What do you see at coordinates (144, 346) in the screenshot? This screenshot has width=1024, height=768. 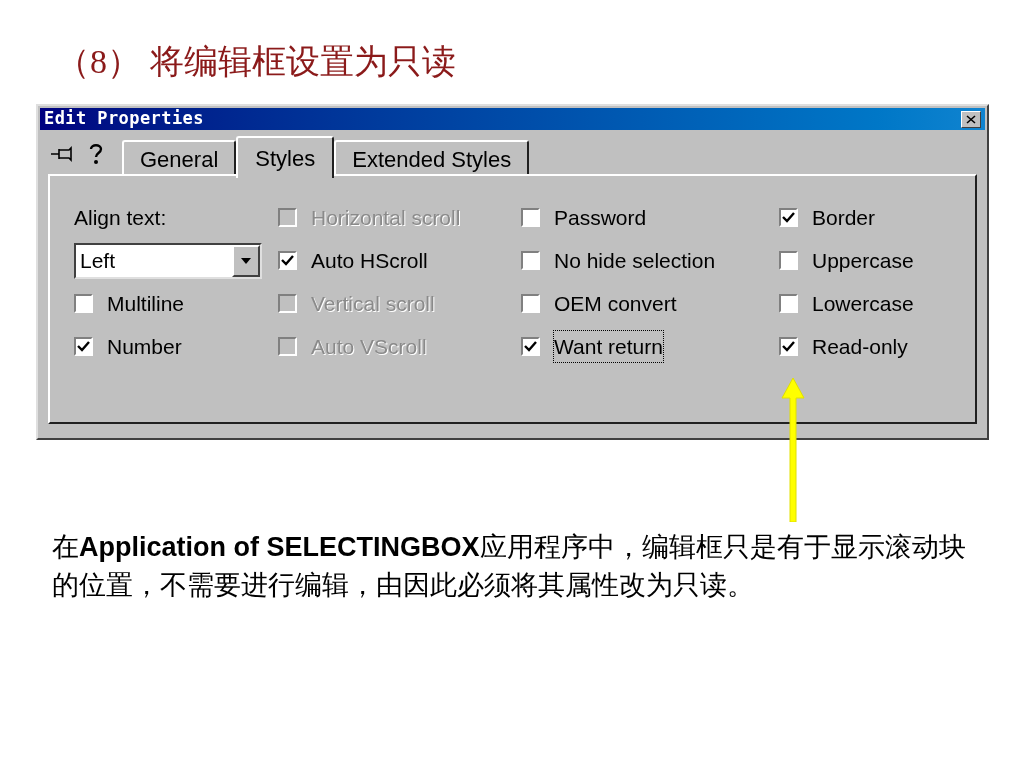 I see `checkbox-label: Number` at bounding box center [144, 346].